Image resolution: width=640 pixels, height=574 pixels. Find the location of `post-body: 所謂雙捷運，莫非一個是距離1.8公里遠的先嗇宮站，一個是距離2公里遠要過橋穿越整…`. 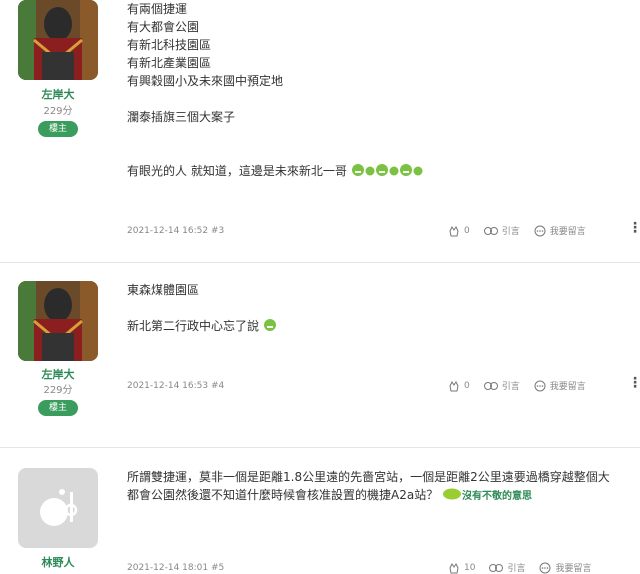

post-body: 所謂雙捷運，莫非一個是距離1.8公里遠的先嗇宮站，一個是距離2公里遠要過橋穿越整… is located at coordinates (382, 487).